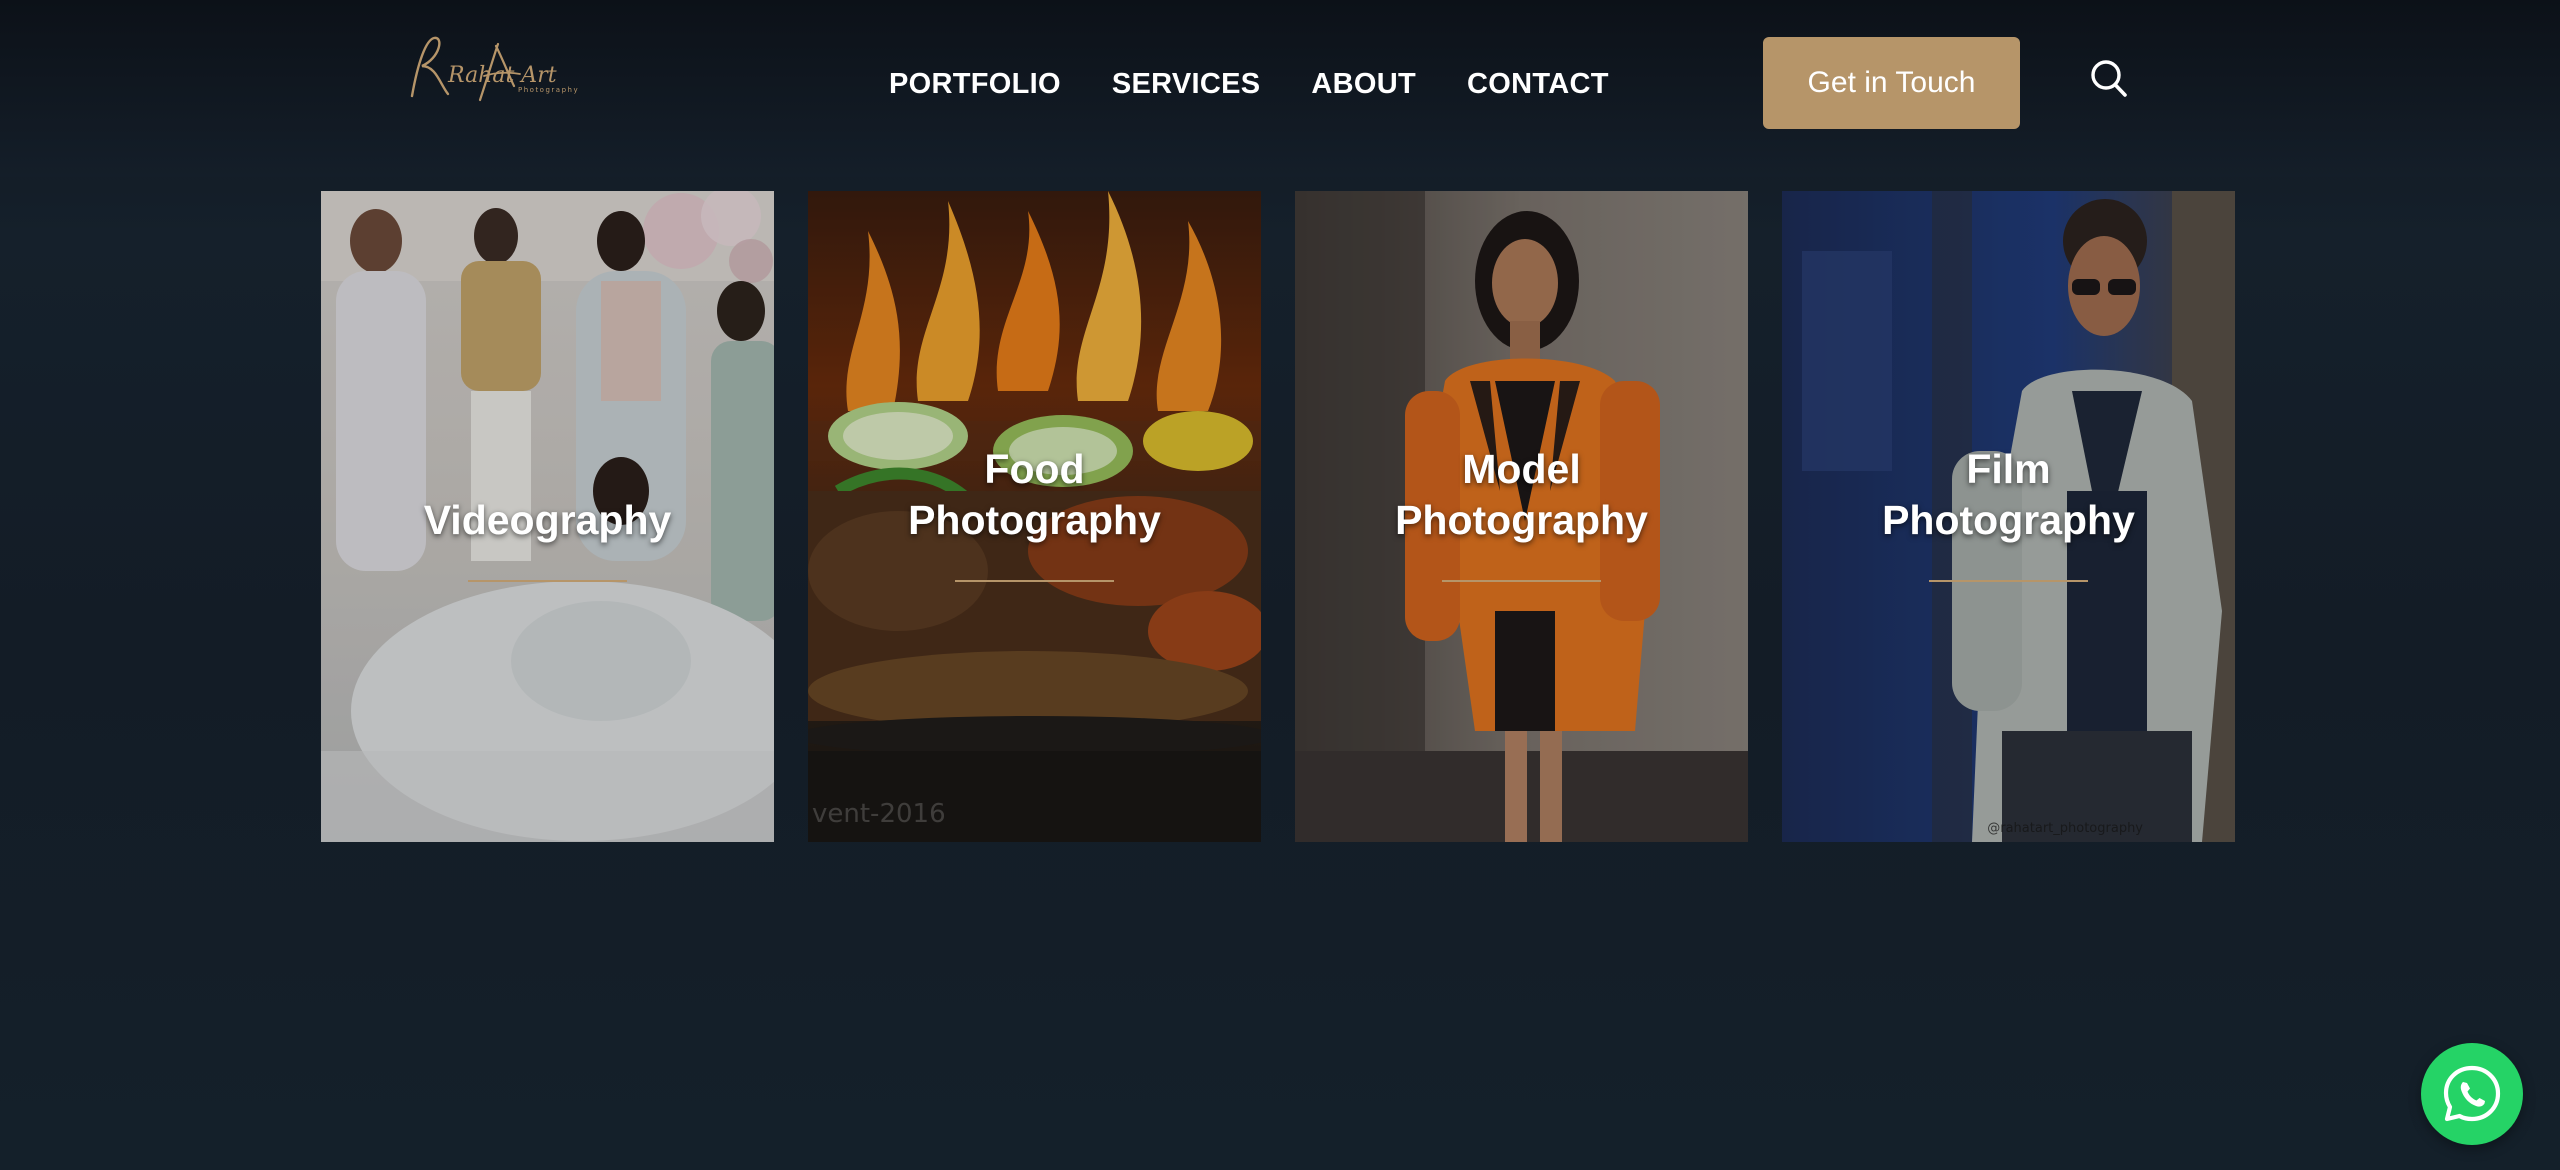  I want to click on nav-about: ABOUT, so click(1363, 84).